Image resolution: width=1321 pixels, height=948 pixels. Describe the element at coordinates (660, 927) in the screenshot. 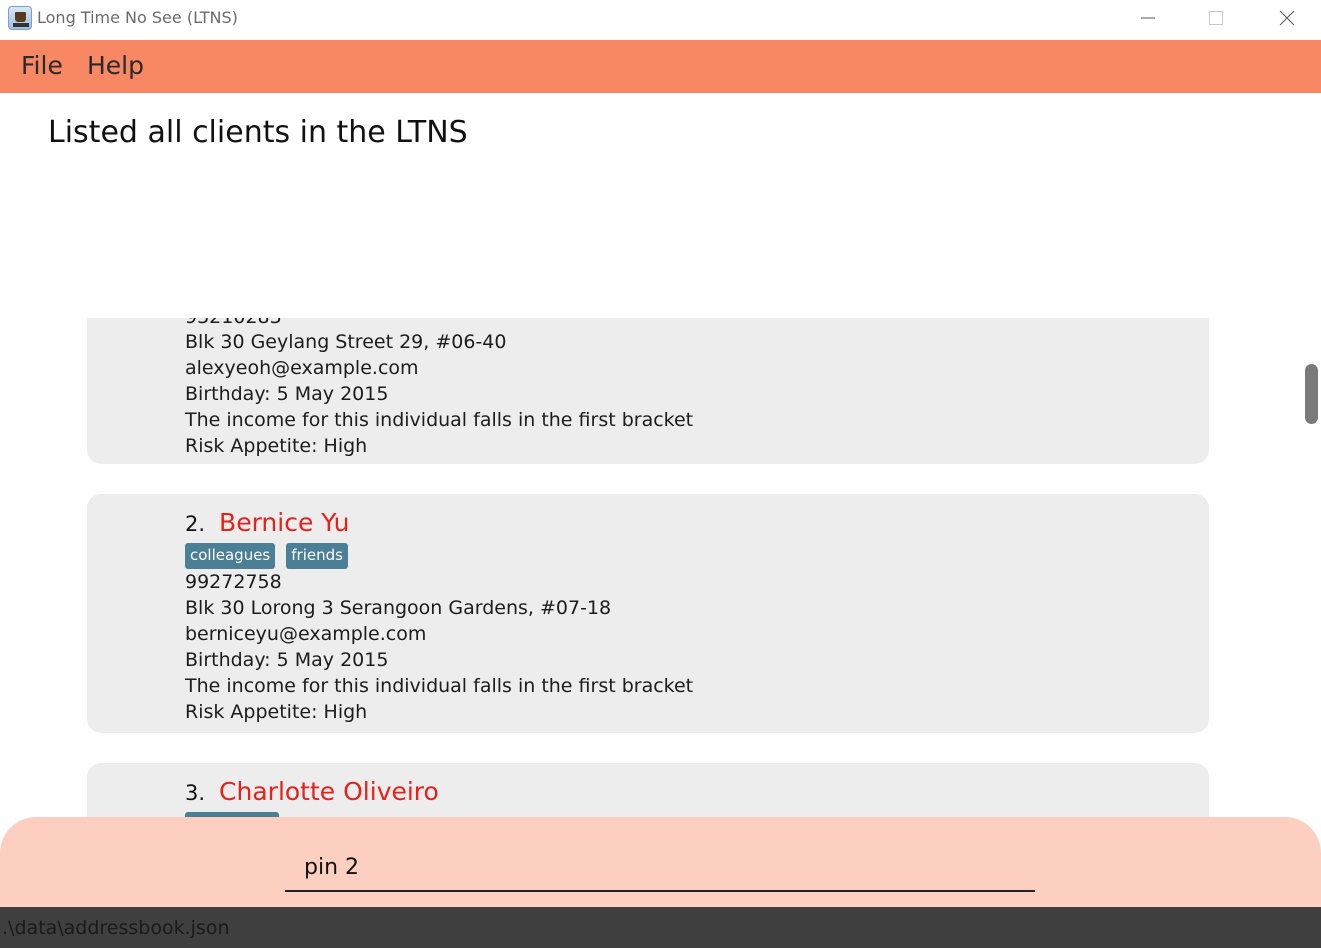

I see `status-bar: .\data\addressbook.json` at that location.